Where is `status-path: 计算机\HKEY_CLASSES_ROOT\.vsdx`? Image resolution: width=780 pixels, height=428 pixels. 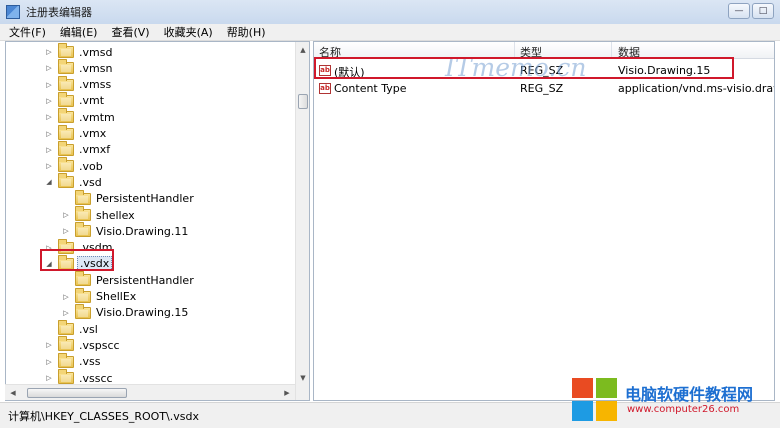
status-path: 计算机\HKEY_CLASSES_ROOT\.vsdx is located at coordinates (103, 416).